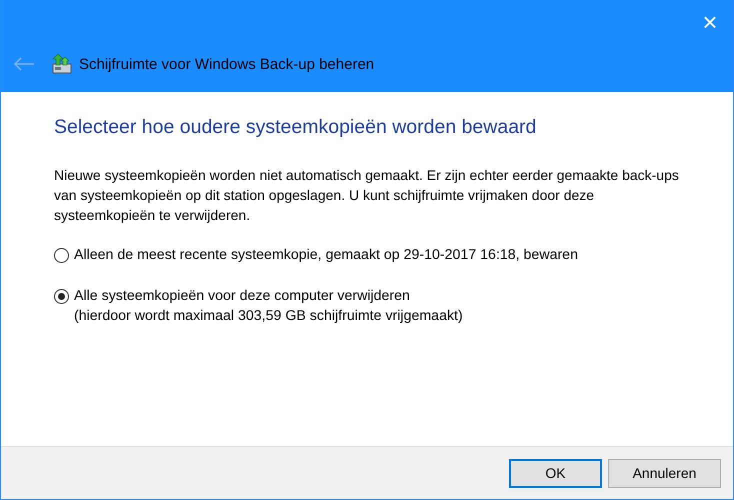 The image size is (734, 500). I want to click on option-note: (hierdoor wordt maximaal 303,59 GB schijfruimte vrijgemaakt), so click(268, 316).